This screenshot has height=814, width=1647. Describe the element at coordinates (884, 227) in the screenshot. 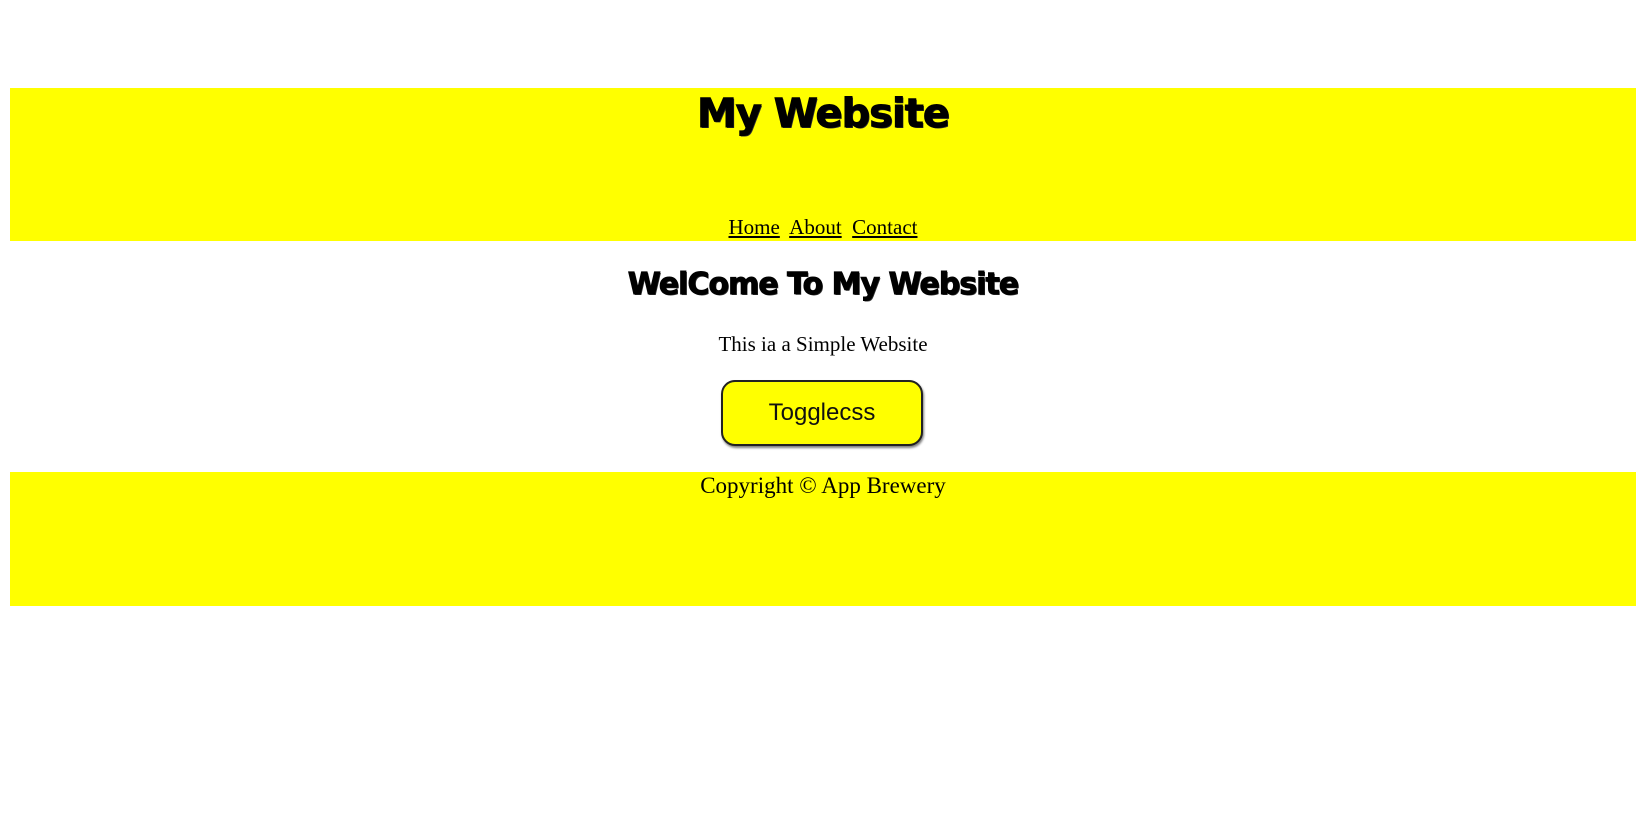

I see `nav-link-contact: Contact` at that location.